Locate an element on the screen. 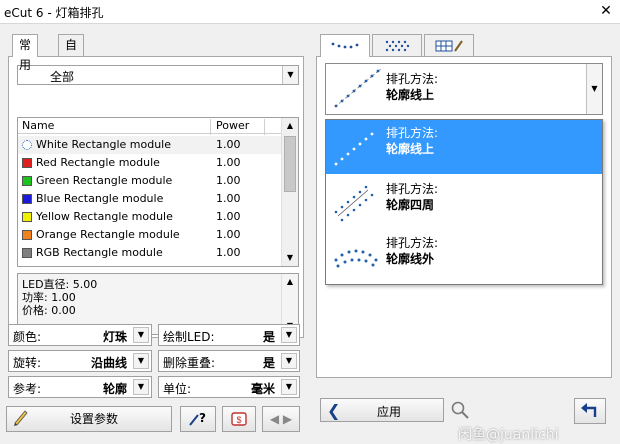  tab-common: 常用 is located at coordinates (25, 53).